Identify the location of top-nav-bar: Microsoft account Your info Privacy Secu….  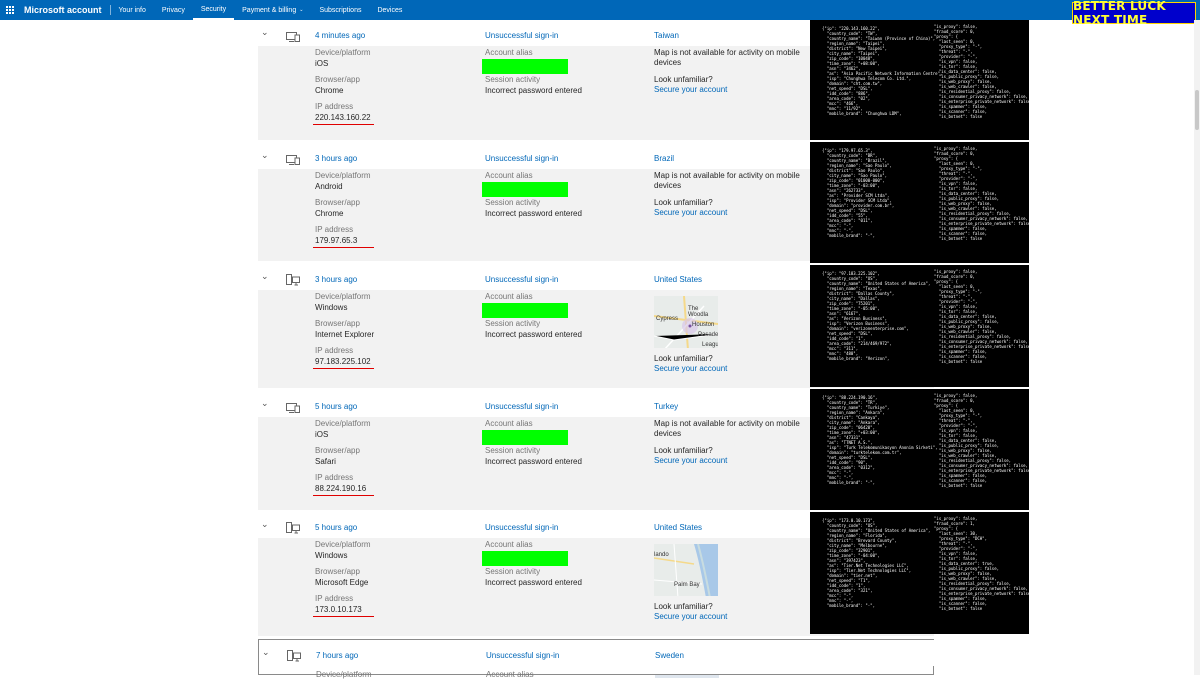
(600, 10).